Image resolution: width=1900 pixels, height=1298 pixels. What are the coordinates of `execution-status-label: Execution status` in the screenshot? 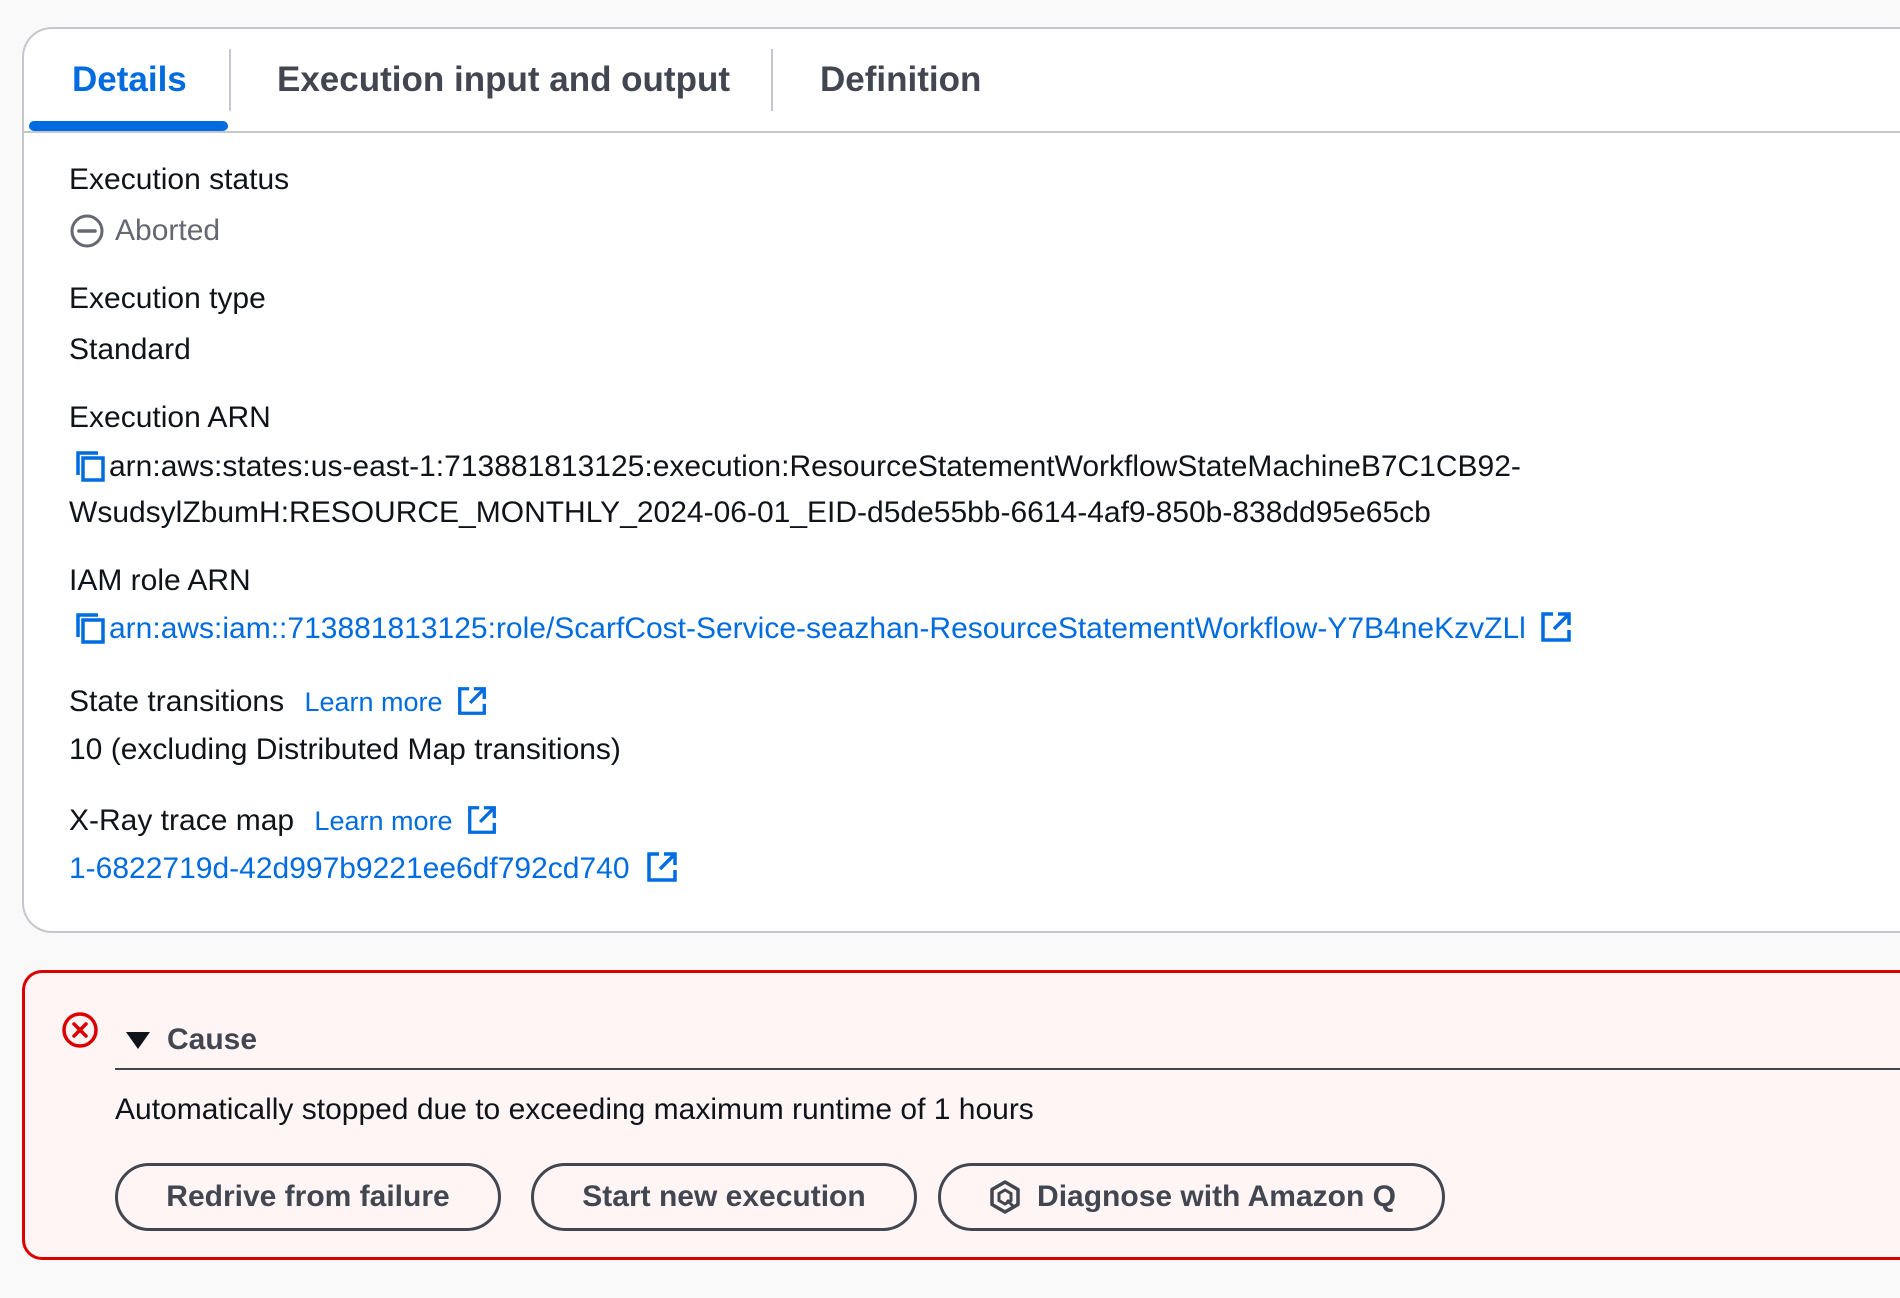 It's located at (179, 179).